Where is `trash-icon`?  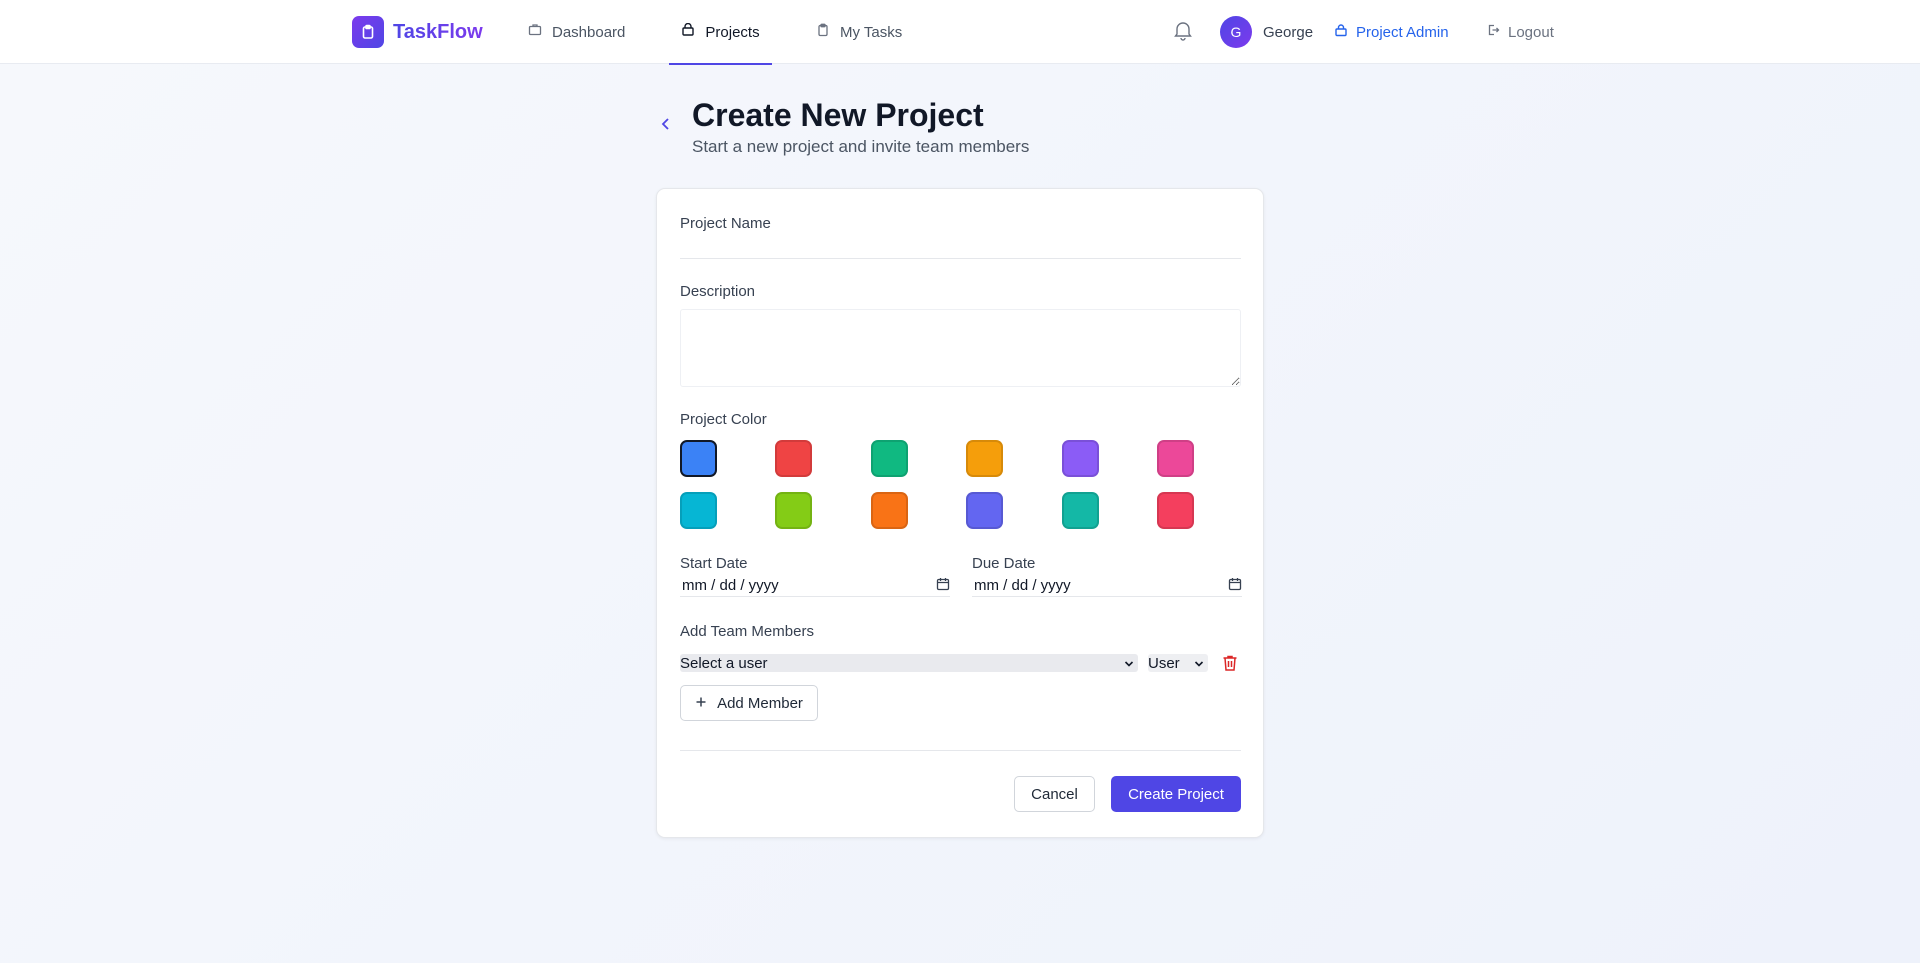
trash-icon is located at coordinates (1230, 665).